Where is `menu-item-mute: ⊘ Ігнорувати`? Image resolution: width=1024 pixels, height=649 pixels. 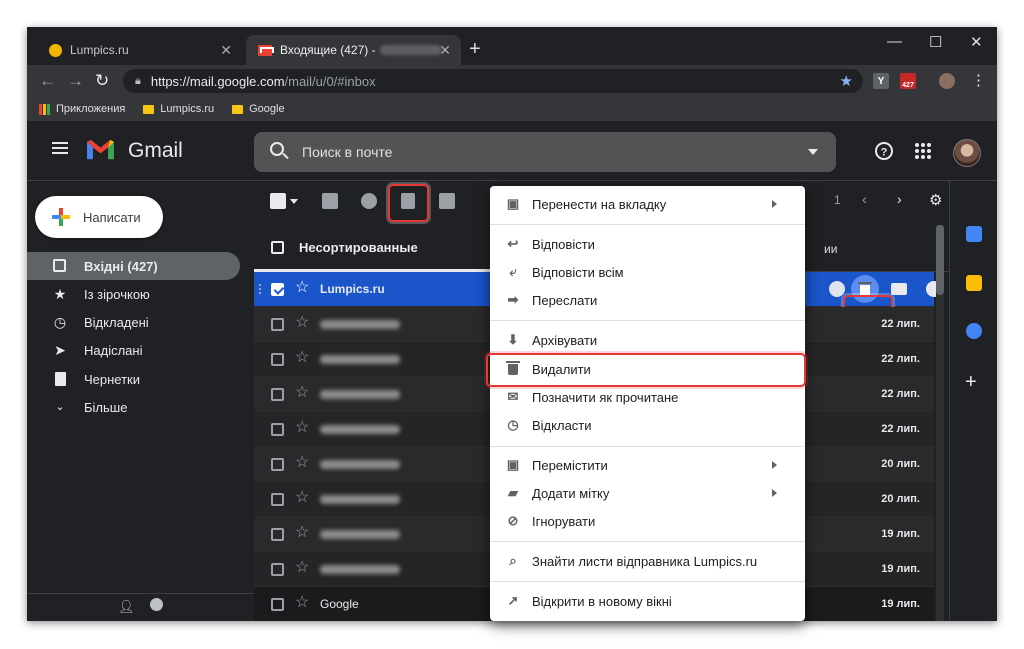
menu-item-mute: ⊘ Ігнорувати is located at coordinates (647, 521).